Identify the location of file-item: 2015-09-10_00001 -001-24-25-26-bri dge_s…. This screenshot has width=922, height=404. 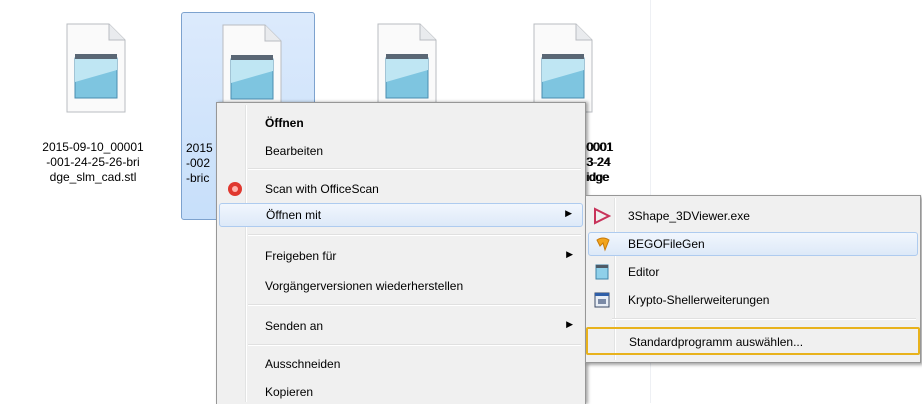
(93, 116).